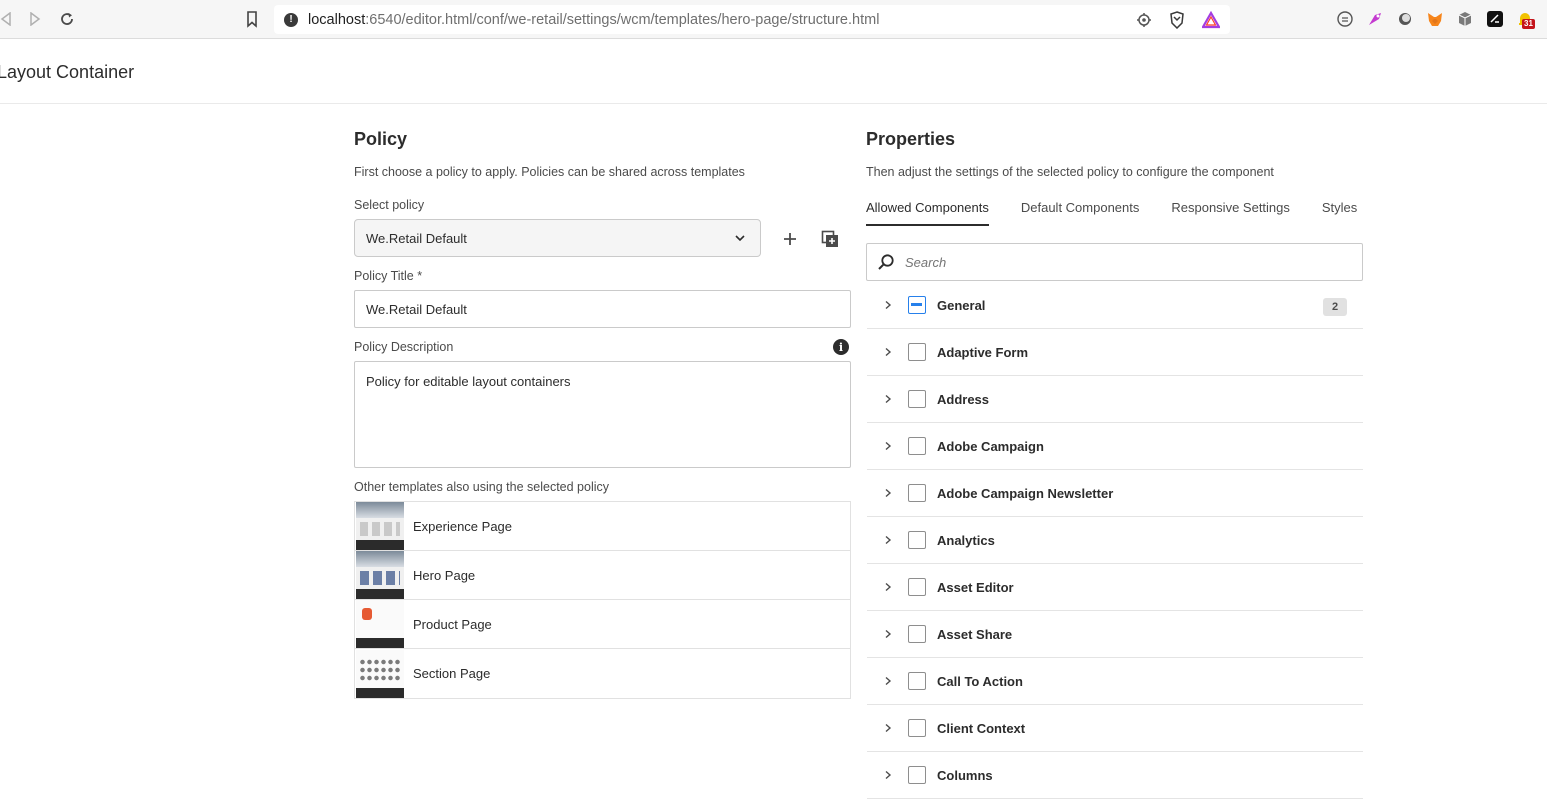  Describe the element at coordinates (841, 347) in the screenshot. I see `info-icon: i` at that location.